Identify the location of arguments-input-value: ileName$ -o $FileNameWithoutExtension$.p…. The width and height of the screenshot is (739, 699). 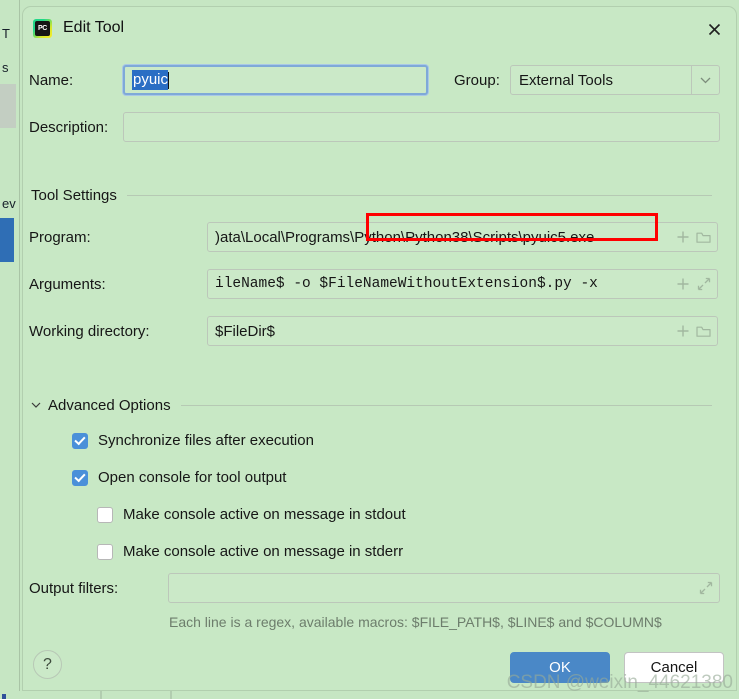
(406, 284).